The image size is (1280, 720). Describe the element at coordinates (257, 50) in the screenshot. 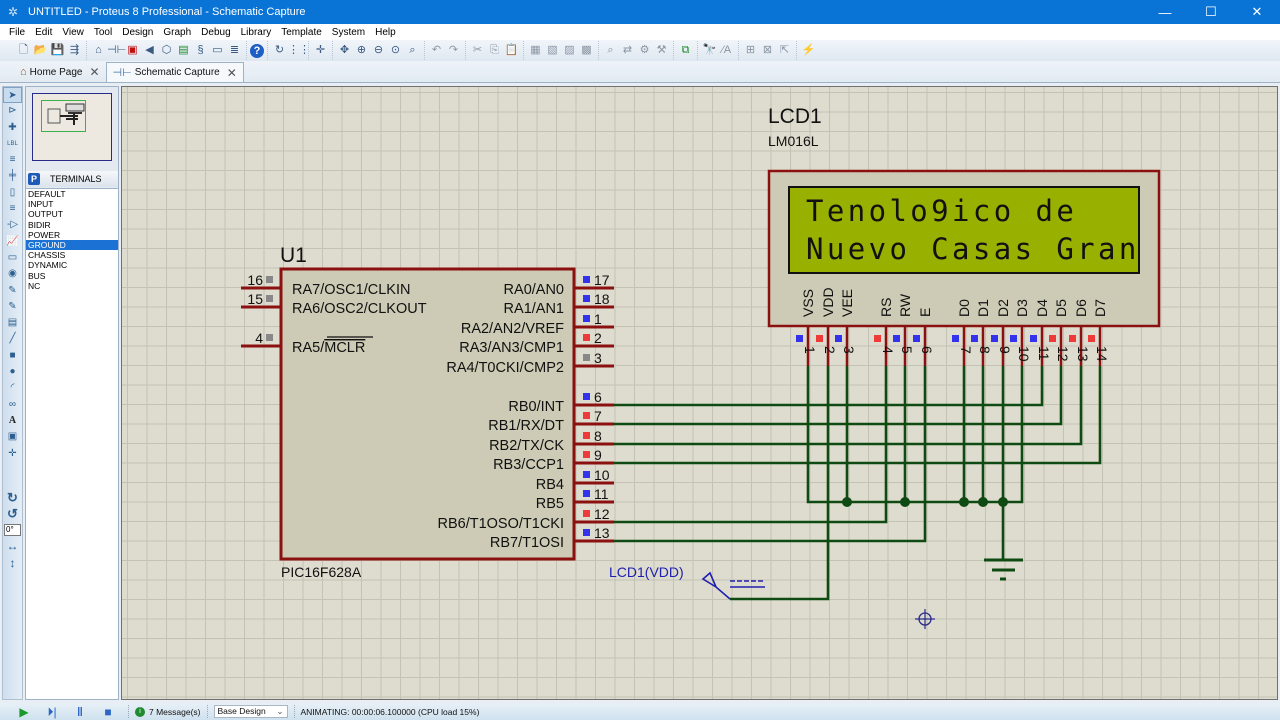

I see `help-icon: ?` at that location.